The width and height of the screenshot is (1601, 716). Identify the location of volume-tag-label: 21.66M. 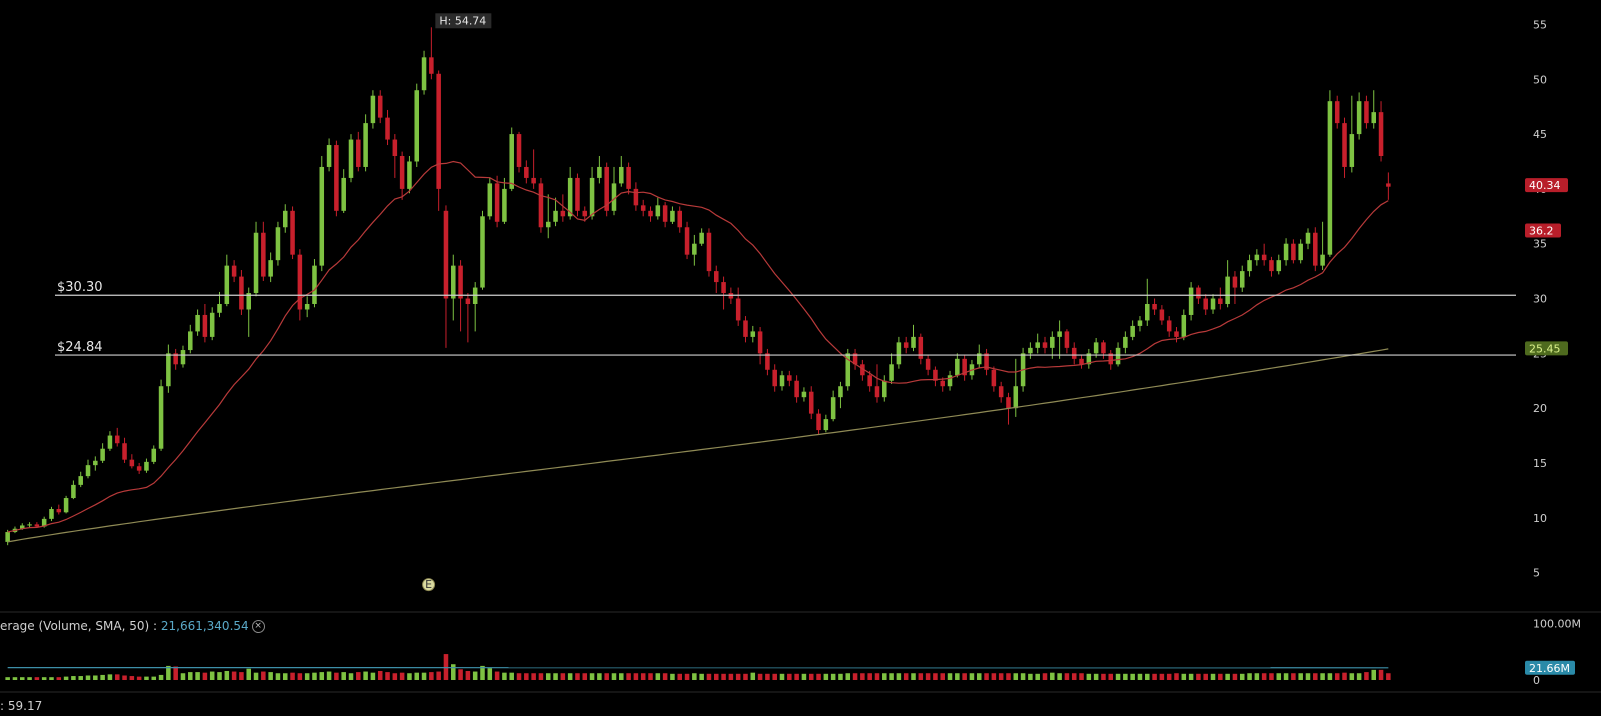
(1549, 668).